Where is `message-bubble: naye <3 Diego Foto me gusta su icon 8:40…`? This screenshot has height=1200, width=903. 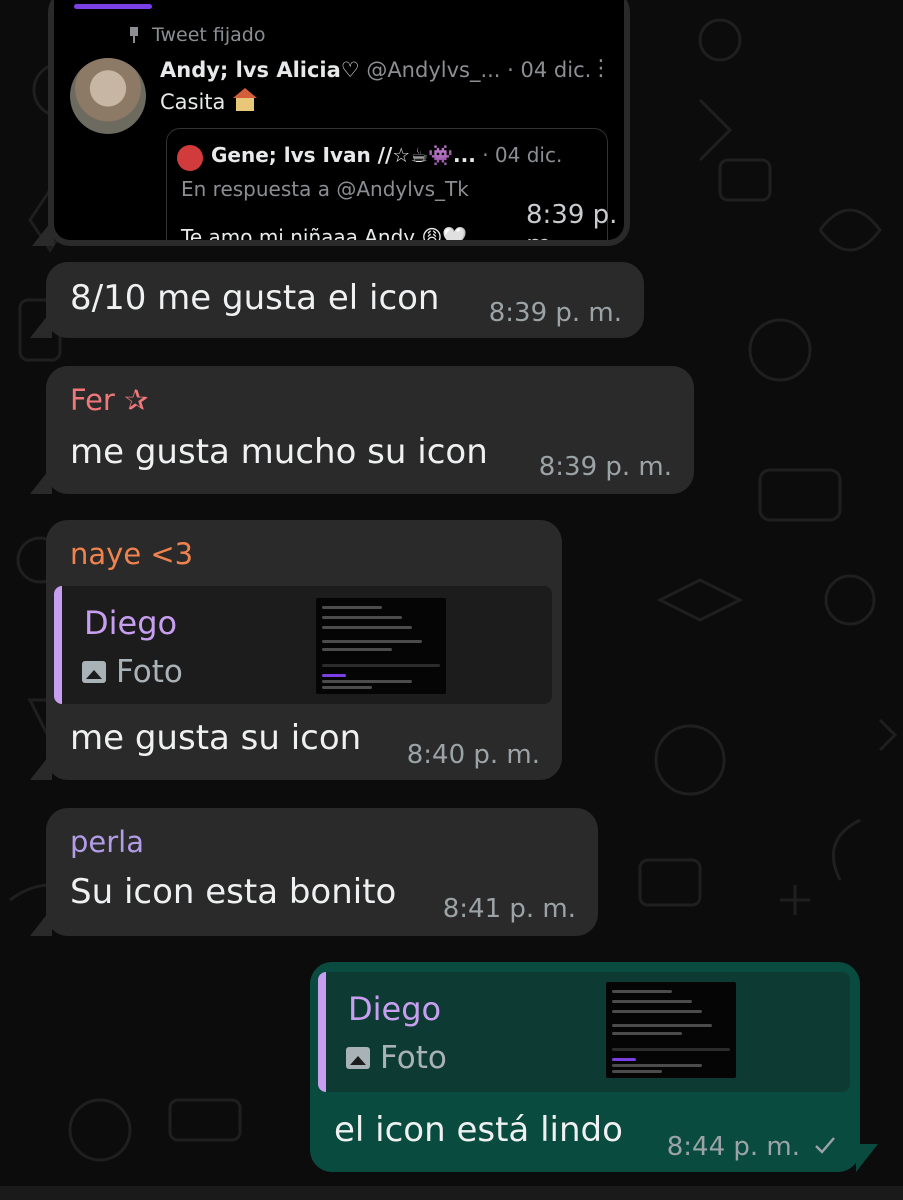
message-bubble: naye <3 Diego Foto me gusta su icon 8:40… is located at coordinates (296, 650).